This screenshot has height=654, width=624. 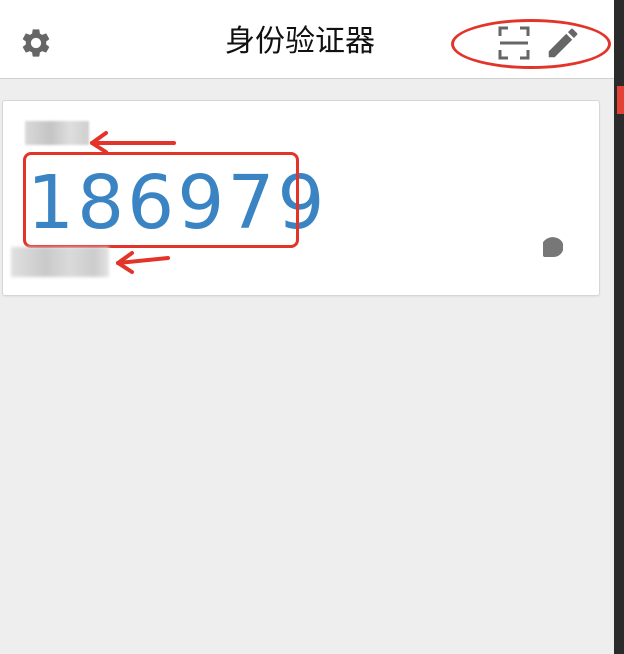 I want to click on annotation-box, so click(x=161, y=200).